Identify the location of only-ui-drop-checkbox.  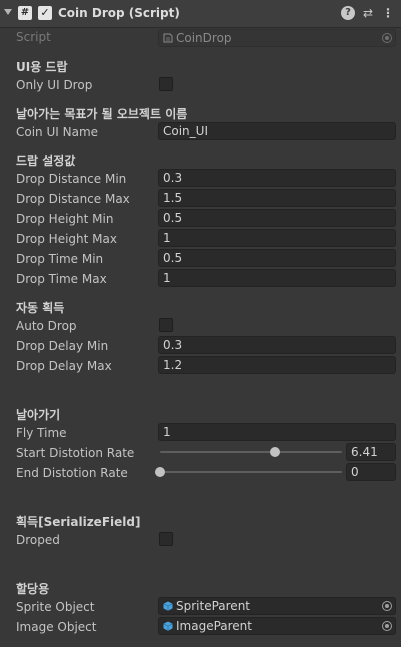
(166, 84).